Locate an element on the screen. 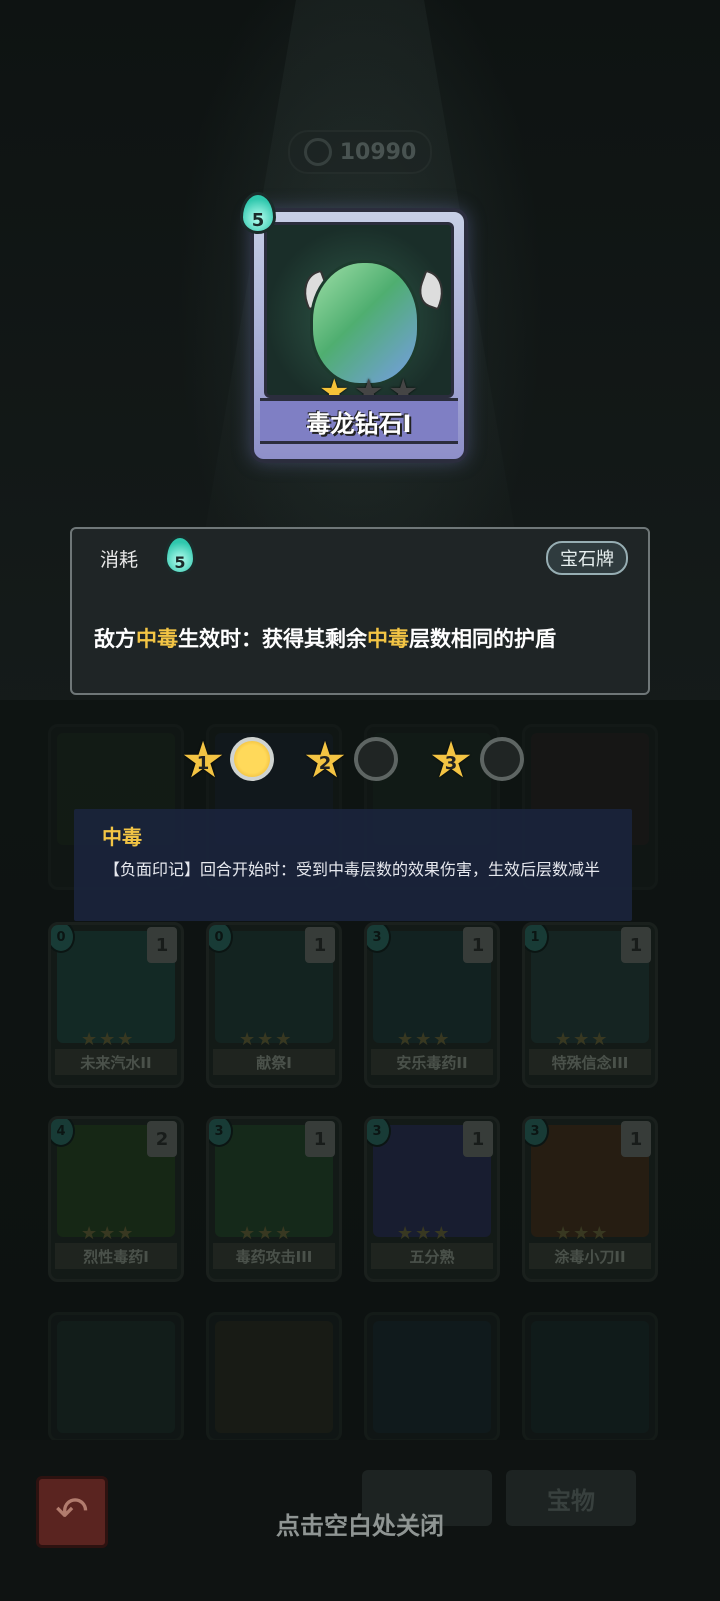 The image size is (720, 1601). card-description-panel: 消耗 5 宝石牌 敌方中毒生效时：获得其剩余中毒层数相同的护盾 is located at coordinates (360, 611).